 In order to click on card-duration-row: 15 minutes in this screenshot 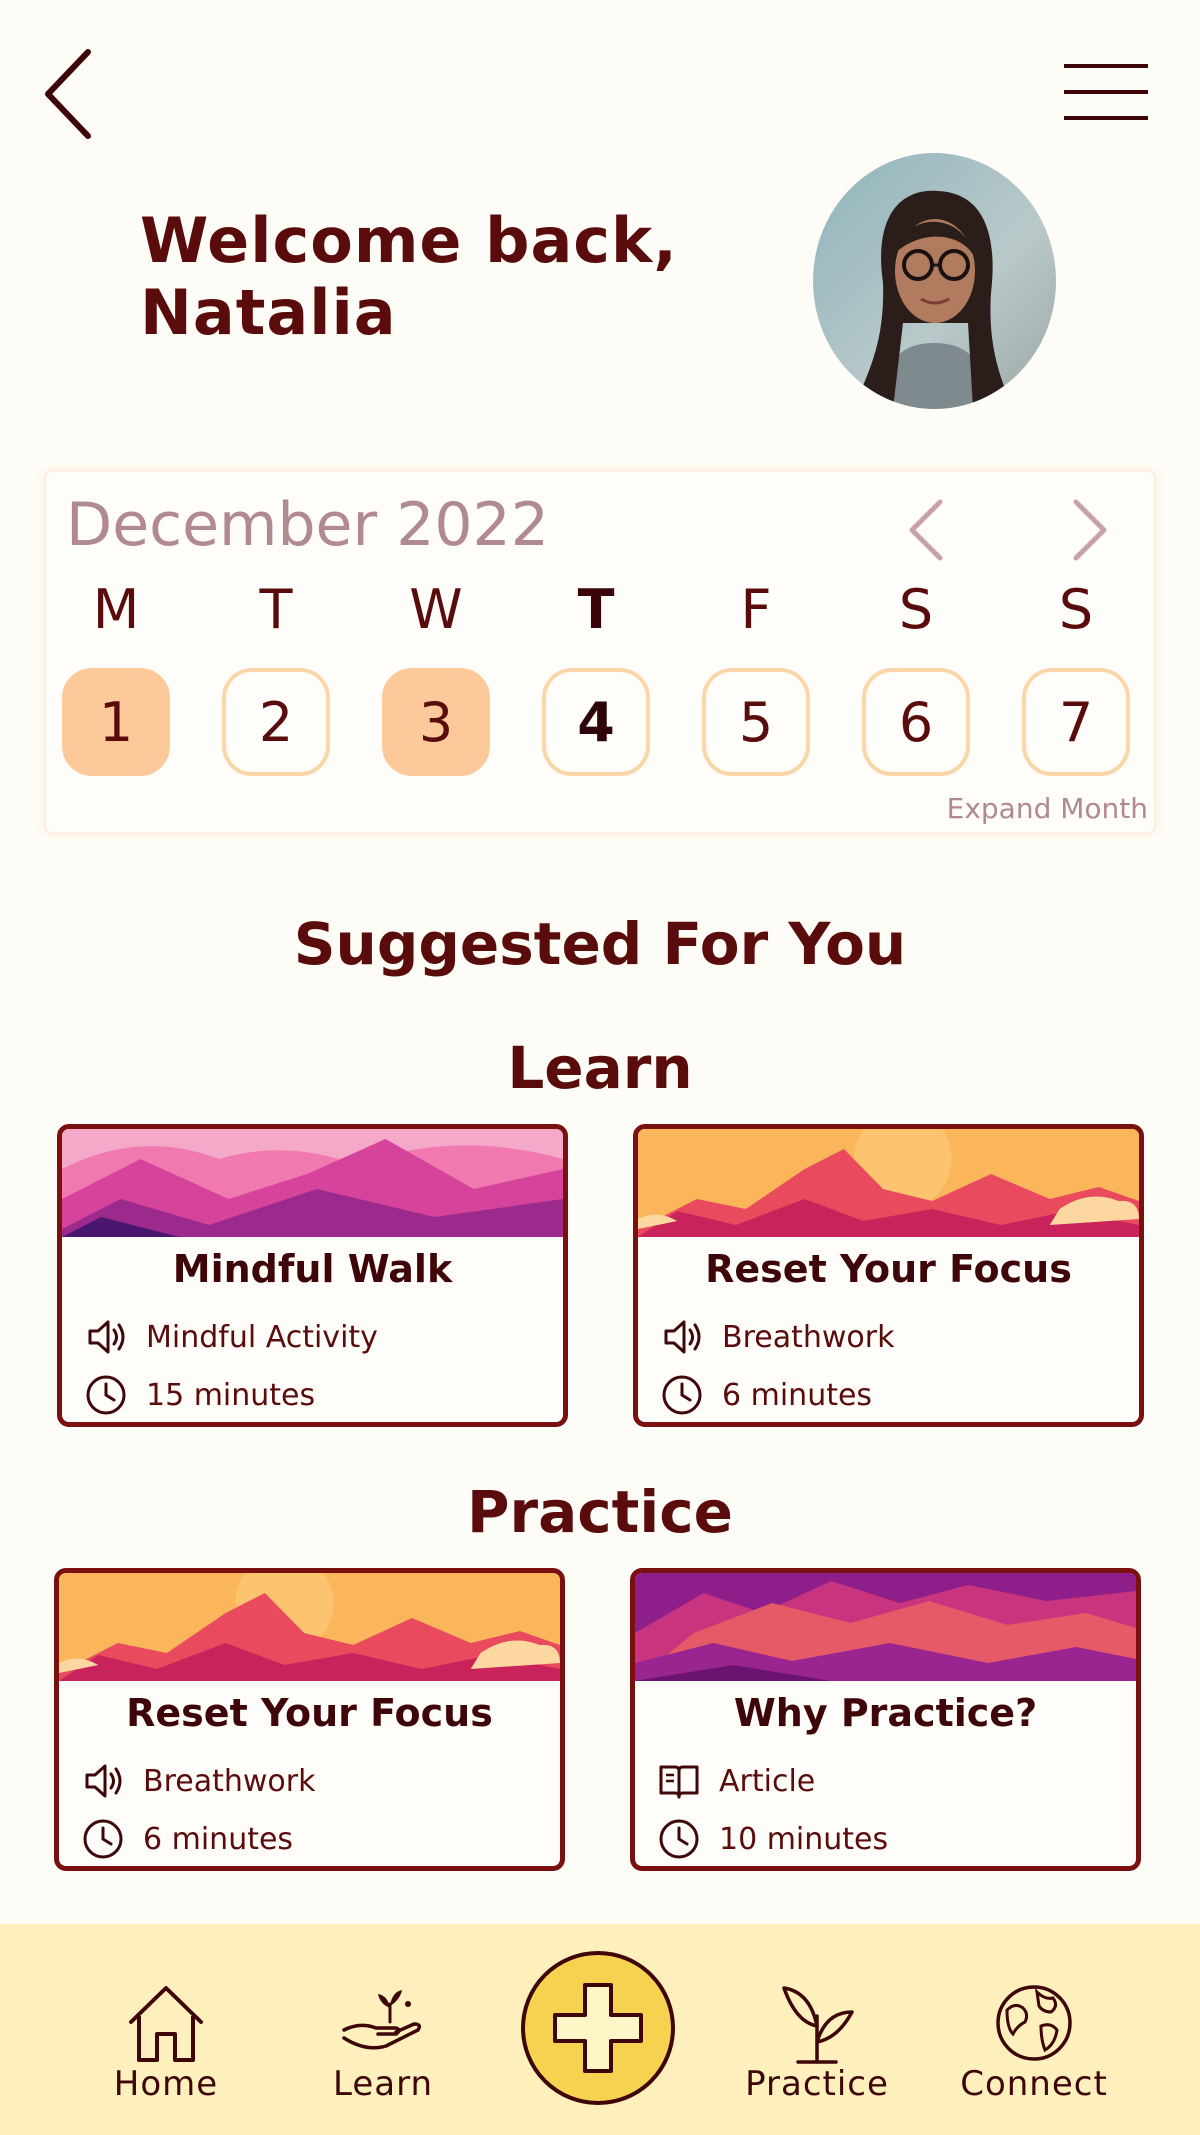, I will do `click(199, 1395)`.